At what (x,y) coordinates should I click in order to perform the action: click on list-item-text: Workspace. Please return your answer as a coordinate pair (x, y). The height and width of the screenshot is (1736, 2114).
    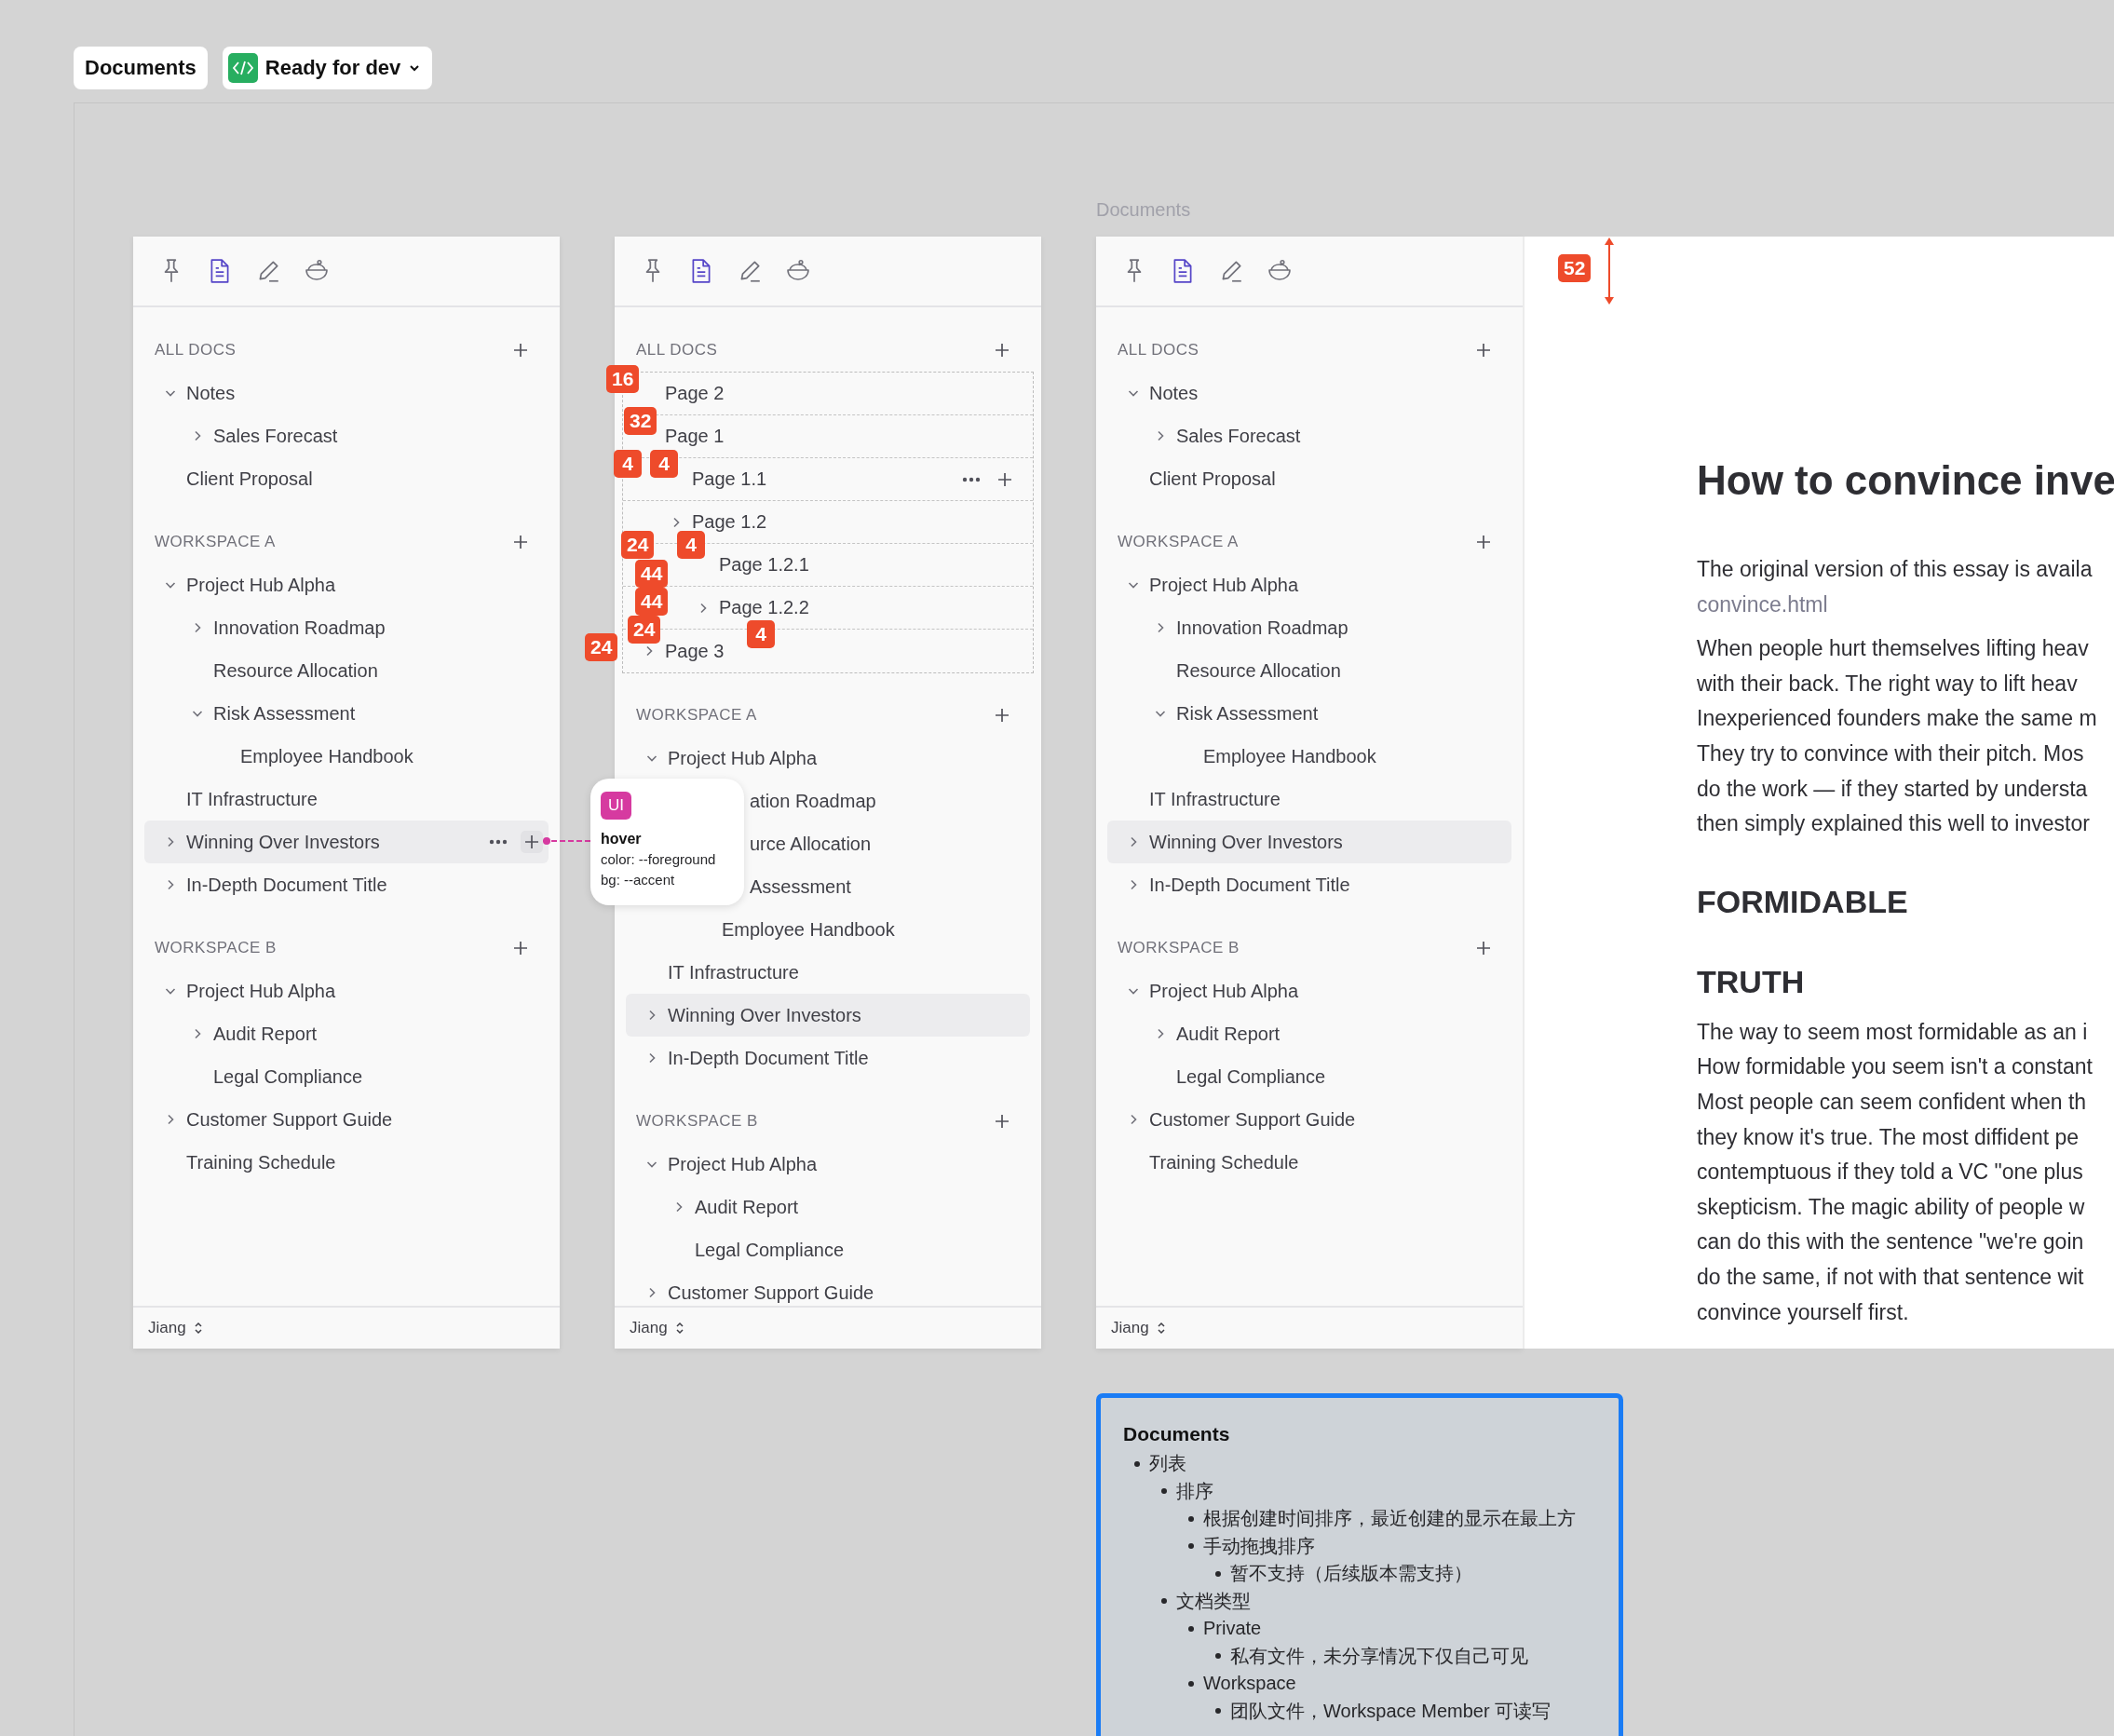
    Looking at the image, I should click on (1249, 1683).